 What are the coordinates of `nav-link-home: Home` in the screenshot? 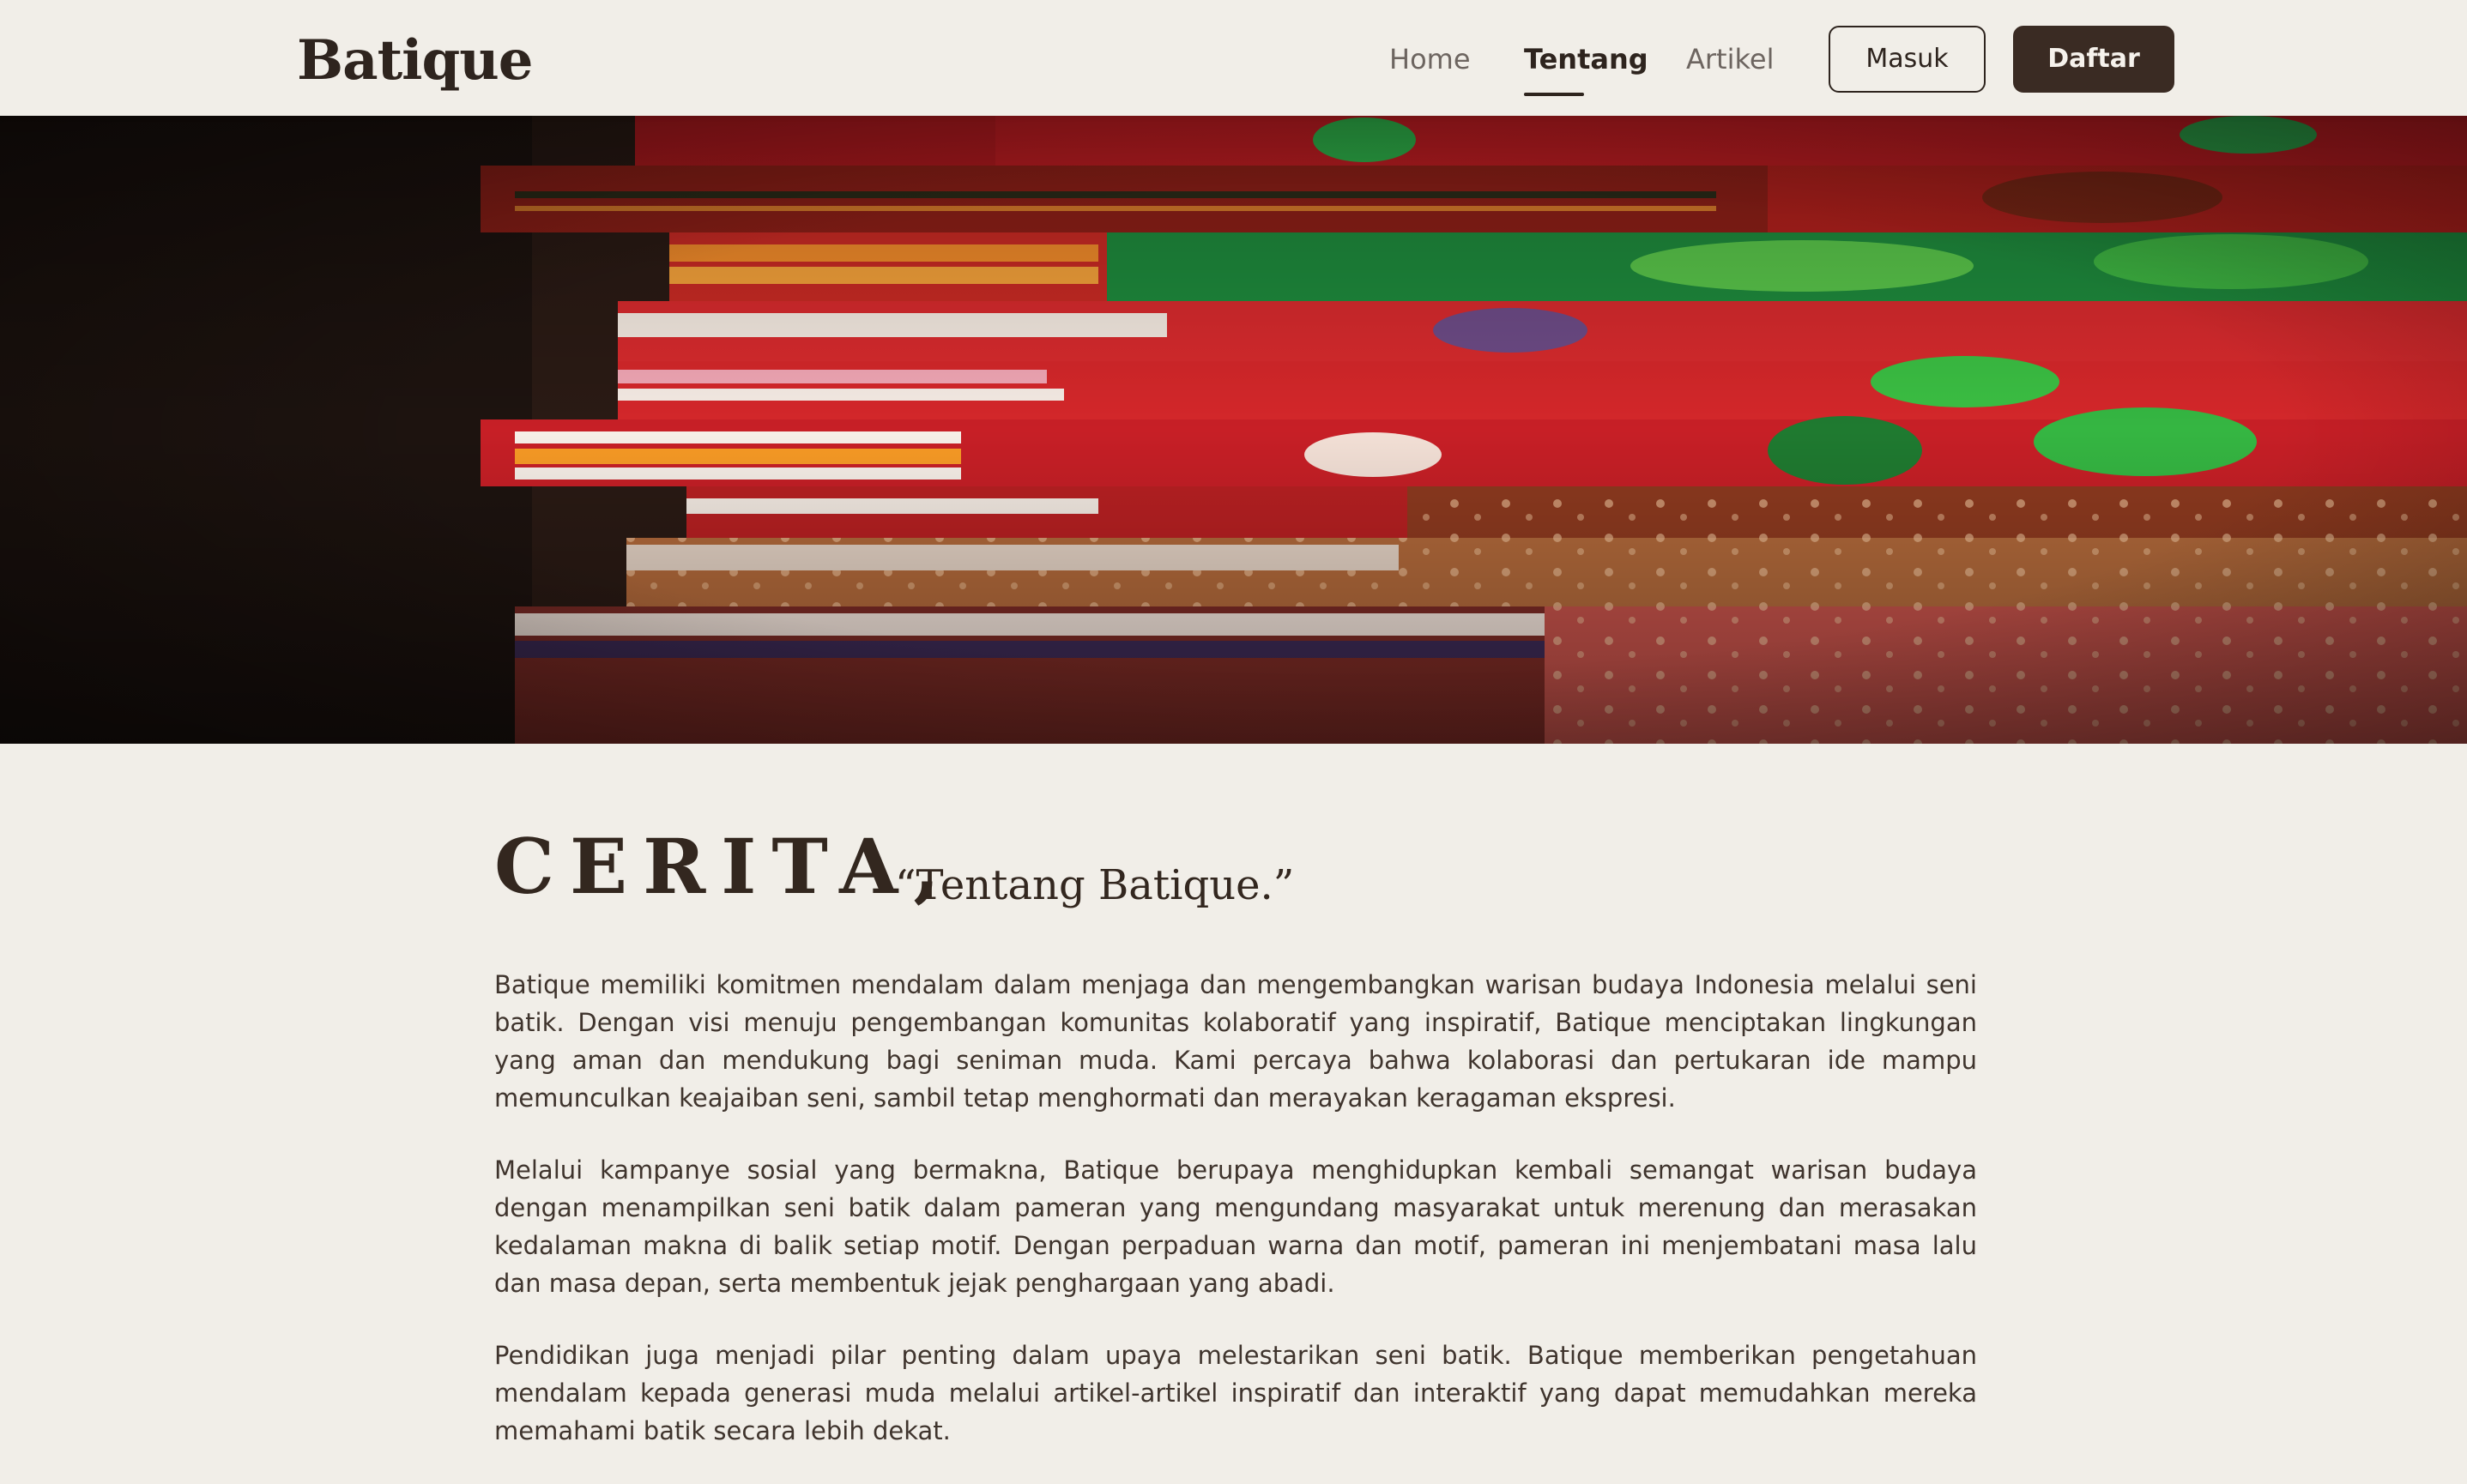 It's located at (1430, 59).